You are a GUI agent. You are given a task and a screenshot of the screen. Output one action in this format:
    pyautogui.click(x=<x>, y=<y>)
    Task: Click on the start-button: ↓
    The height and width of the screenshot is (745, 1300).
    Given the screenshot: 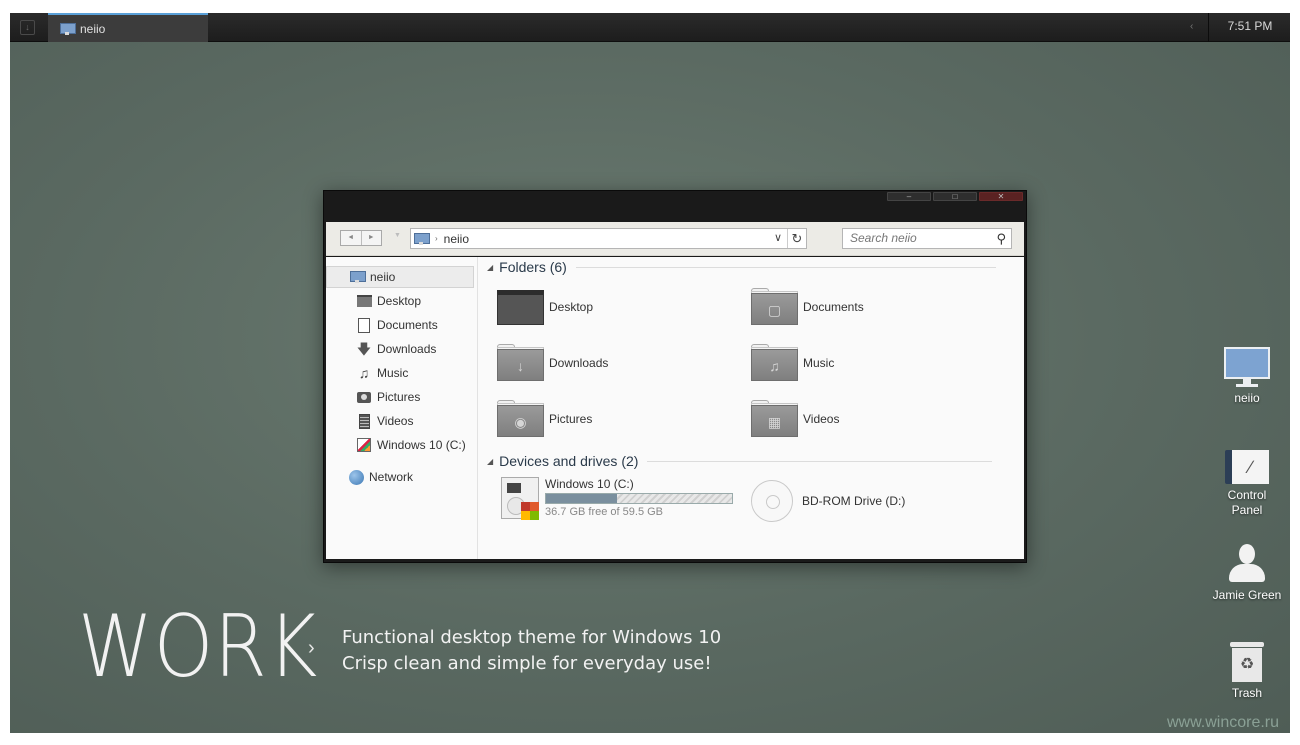 What is the action you would take?
    pyautogui.click(x=27, y=27)
    